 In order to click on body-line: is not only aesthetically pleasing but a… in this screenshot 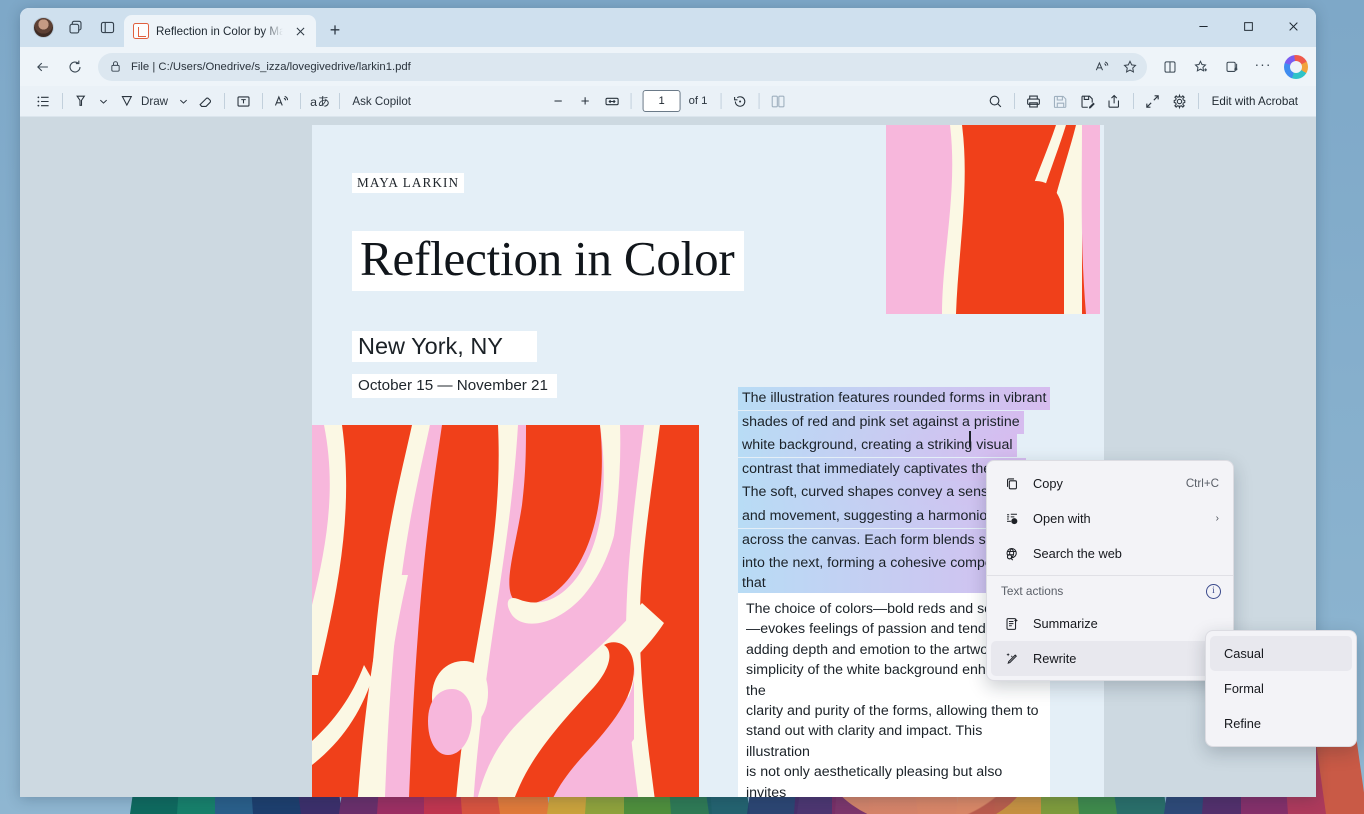, I will do `click(874, 780)`.